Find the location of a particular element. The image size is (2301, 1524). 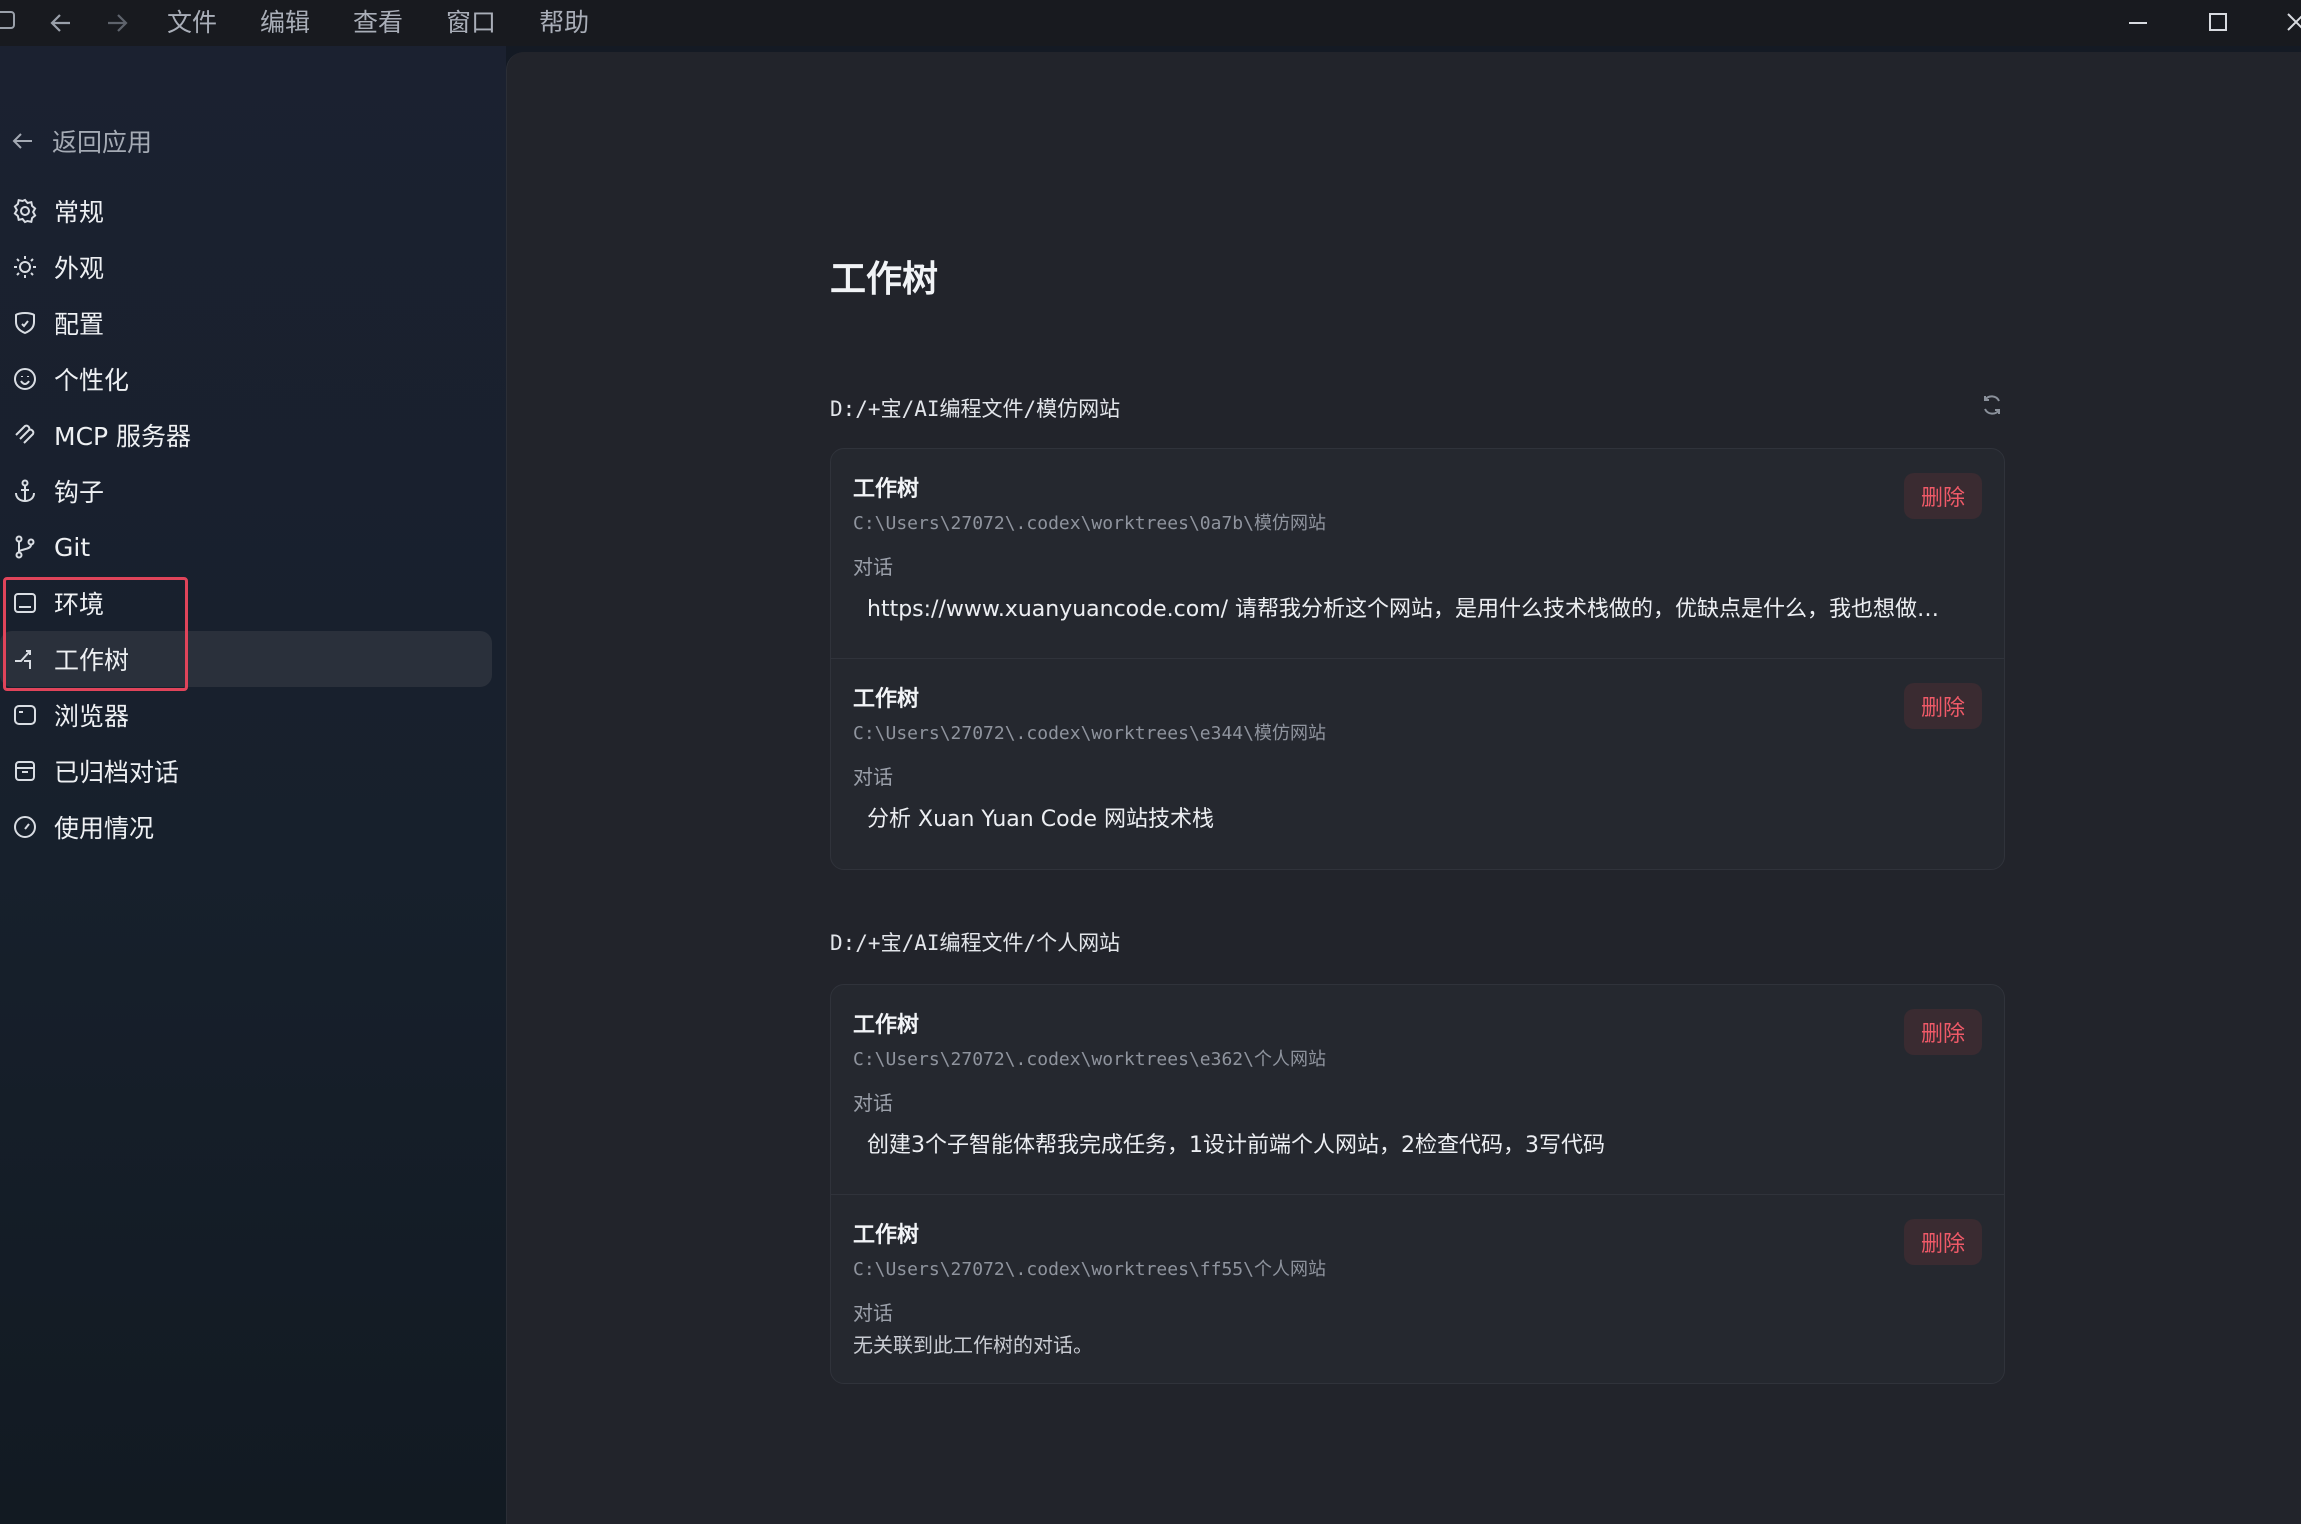

archive-icon is located at coordinates (25, 771).